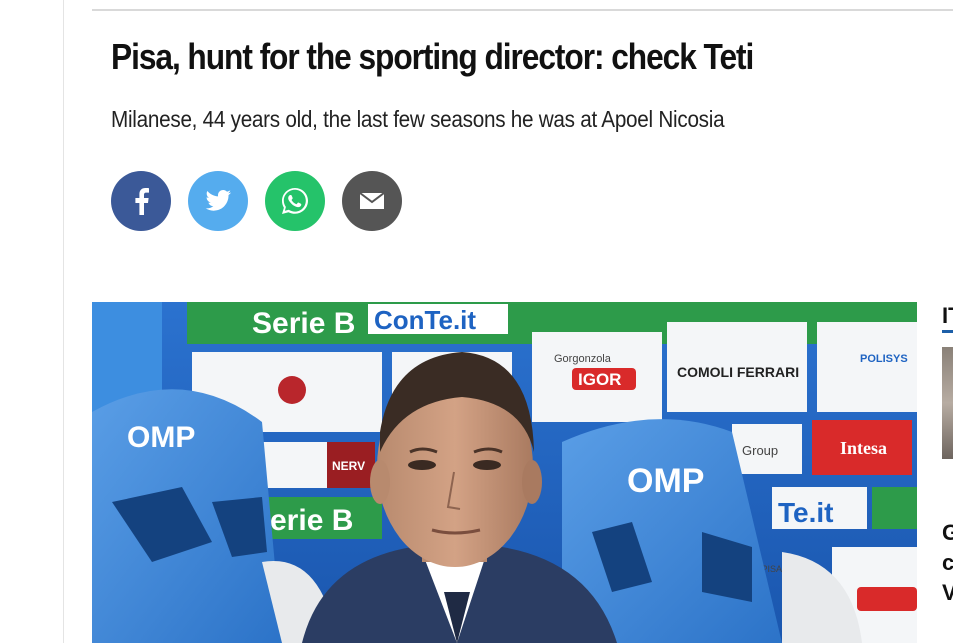 The width and height of the screenshot is (953, 643). What do you see at coordinates (947, 592) in the screenshot?
I see `sidebar-line: V` at bounding box center [947, 592].